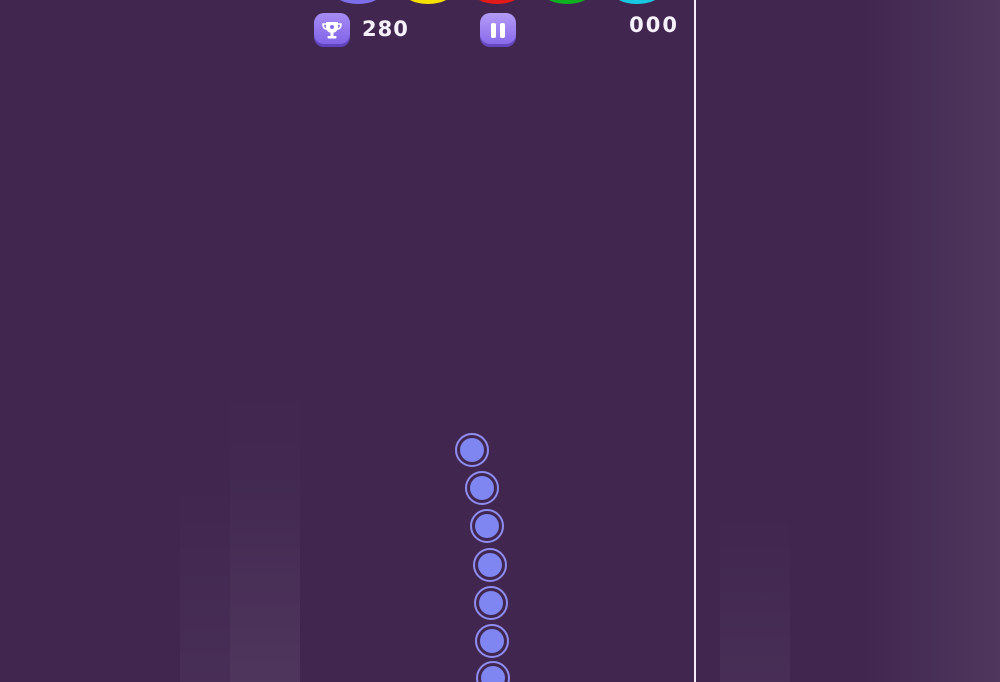 This screenshot has width=1000, height=682. What do you see at coordinates (567, 2) in the screenshot?
I see `ring-green` at bounding box center [567, 2].